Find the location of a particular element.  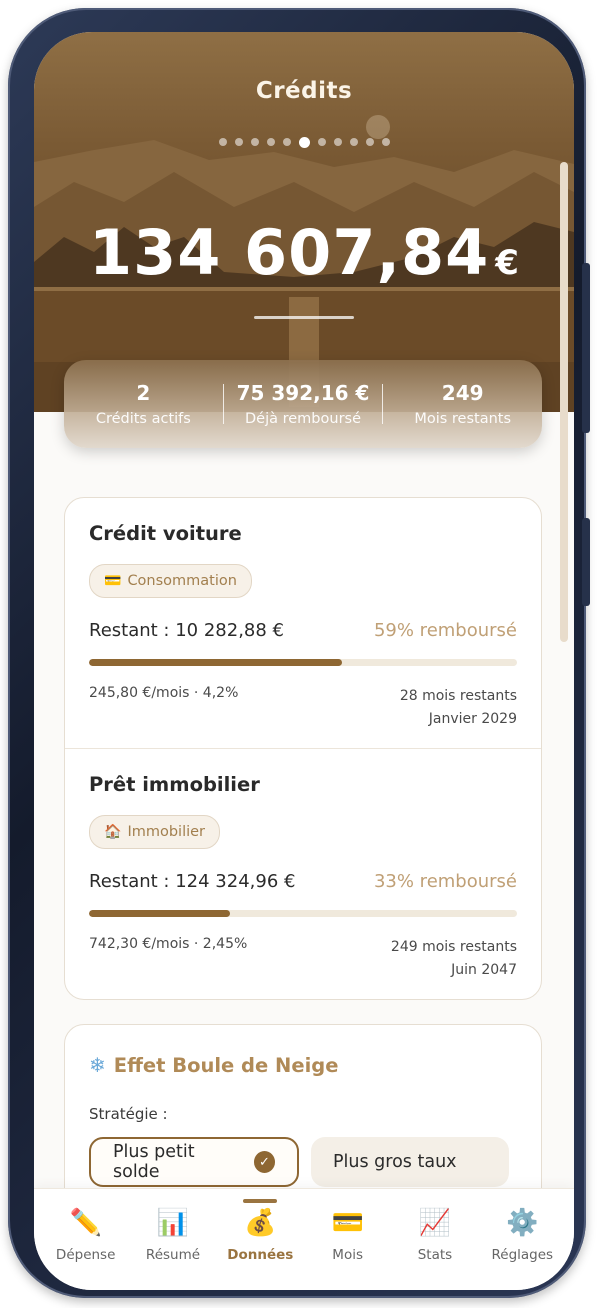

page-title: Crédits is located at coordinates (304, 91).